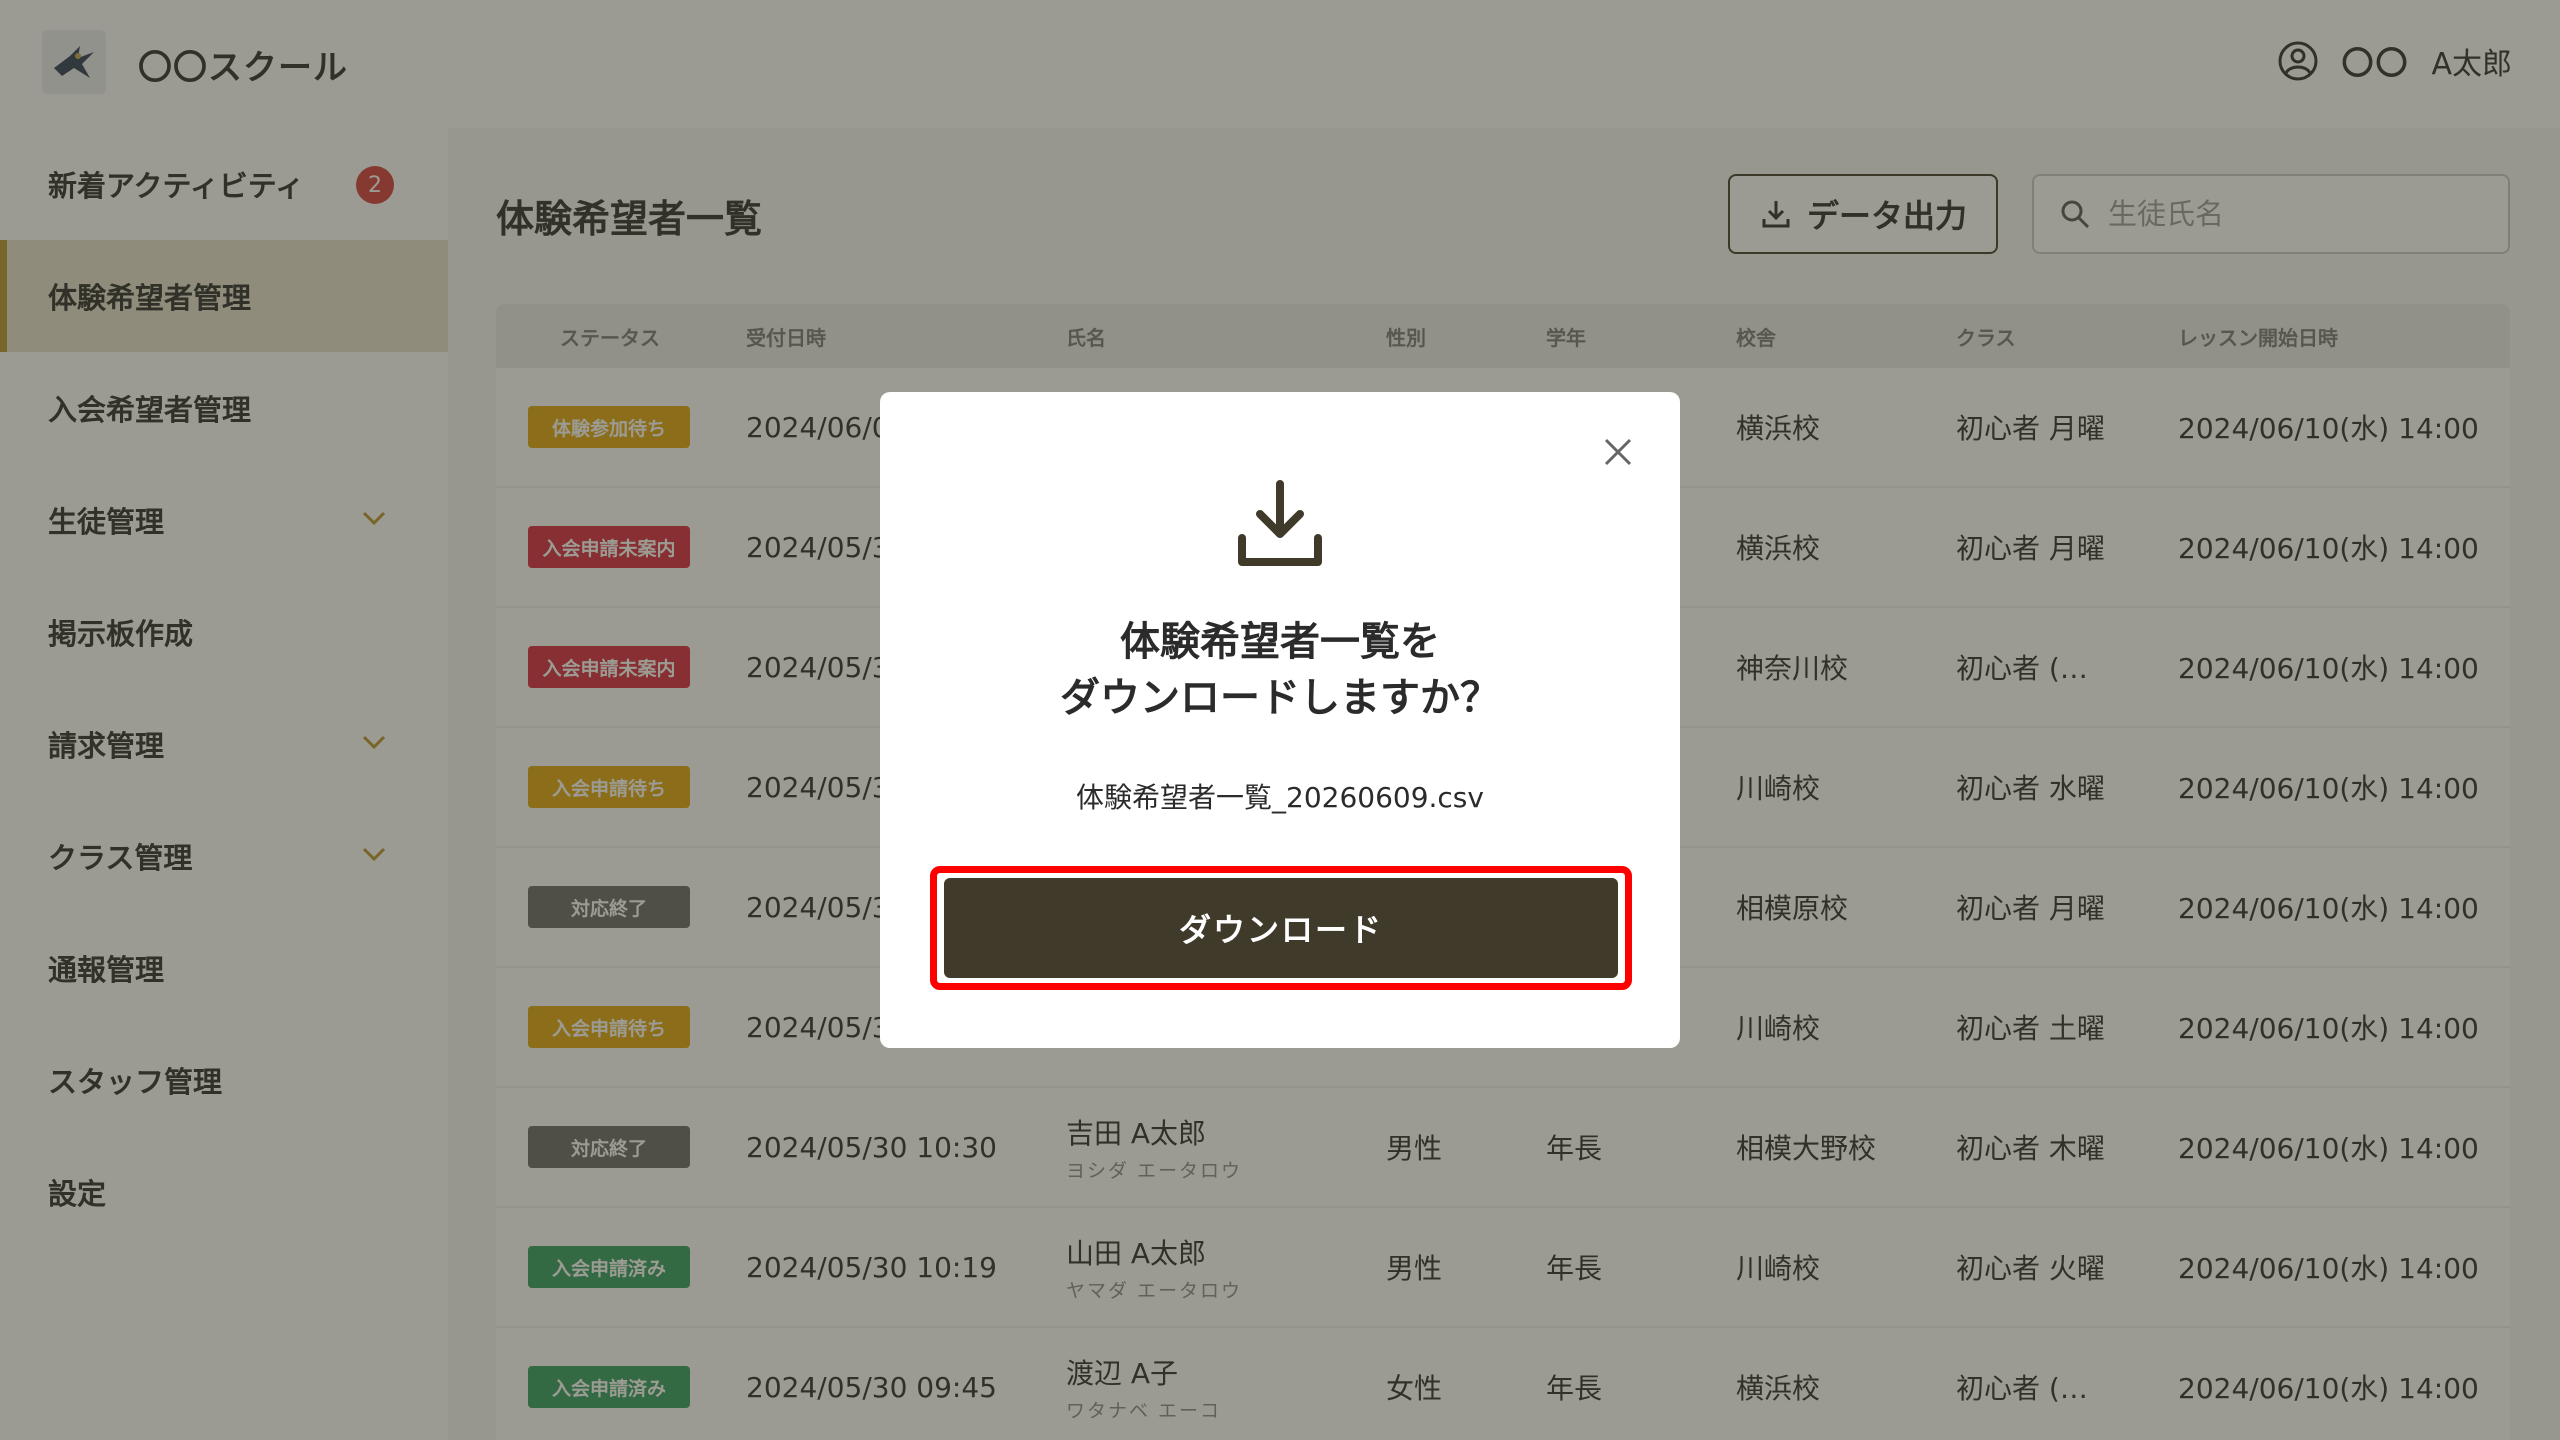 The width and height of the screenshot is (2560, 1440). I want to click on download-filename: 体験希望者一覧_20260609.csv, so click(1280, 797).